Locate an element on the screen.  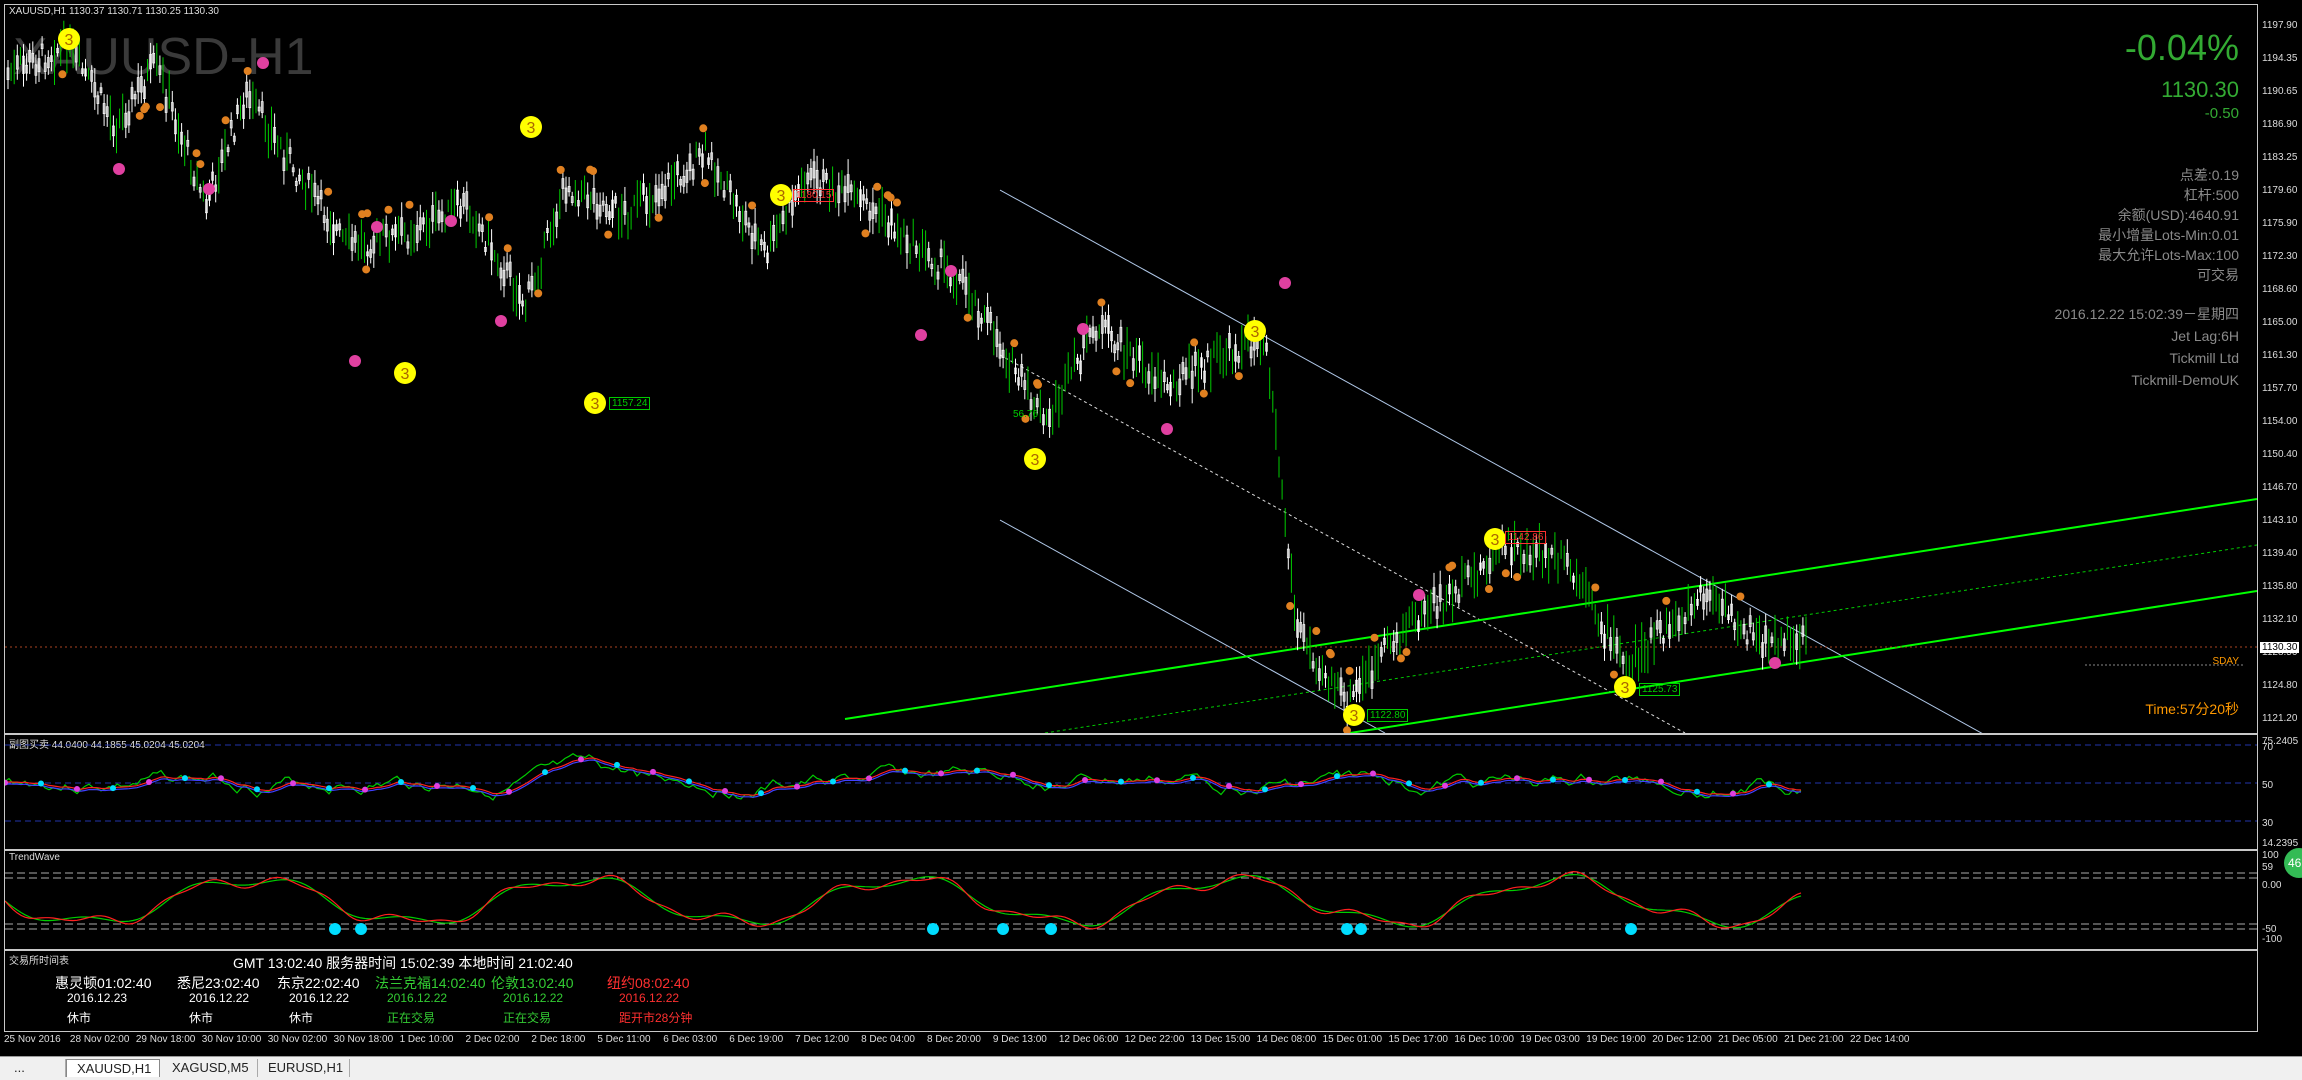
price-axis-tick: 1190.65 is located at coordinates (2280, 91).